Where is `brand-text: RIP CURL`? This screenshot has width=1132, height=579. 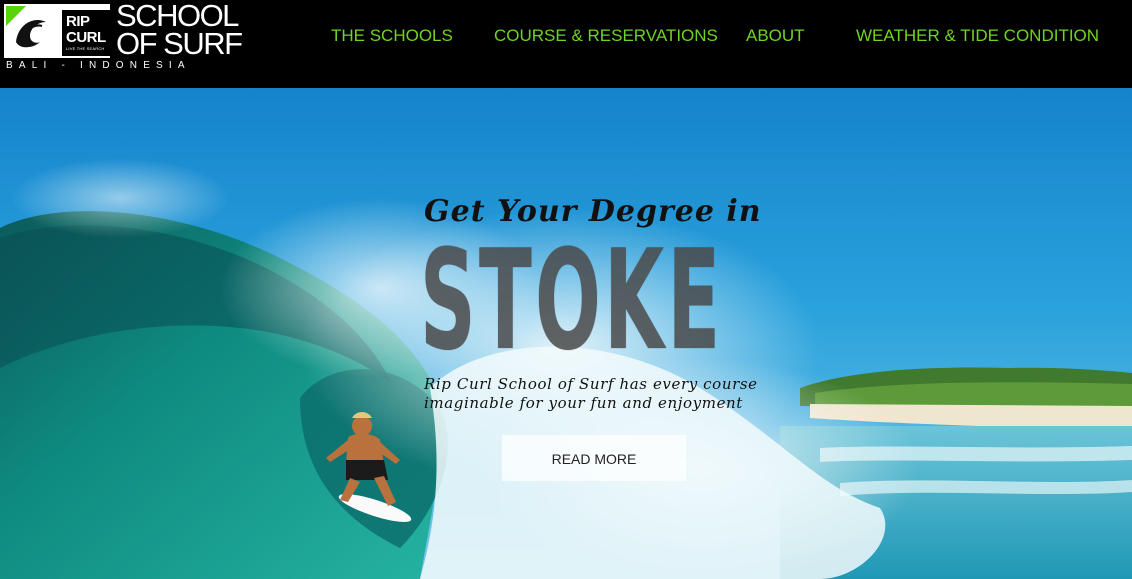 brand-text: RIP CURL is located at coordinates (86, 29).